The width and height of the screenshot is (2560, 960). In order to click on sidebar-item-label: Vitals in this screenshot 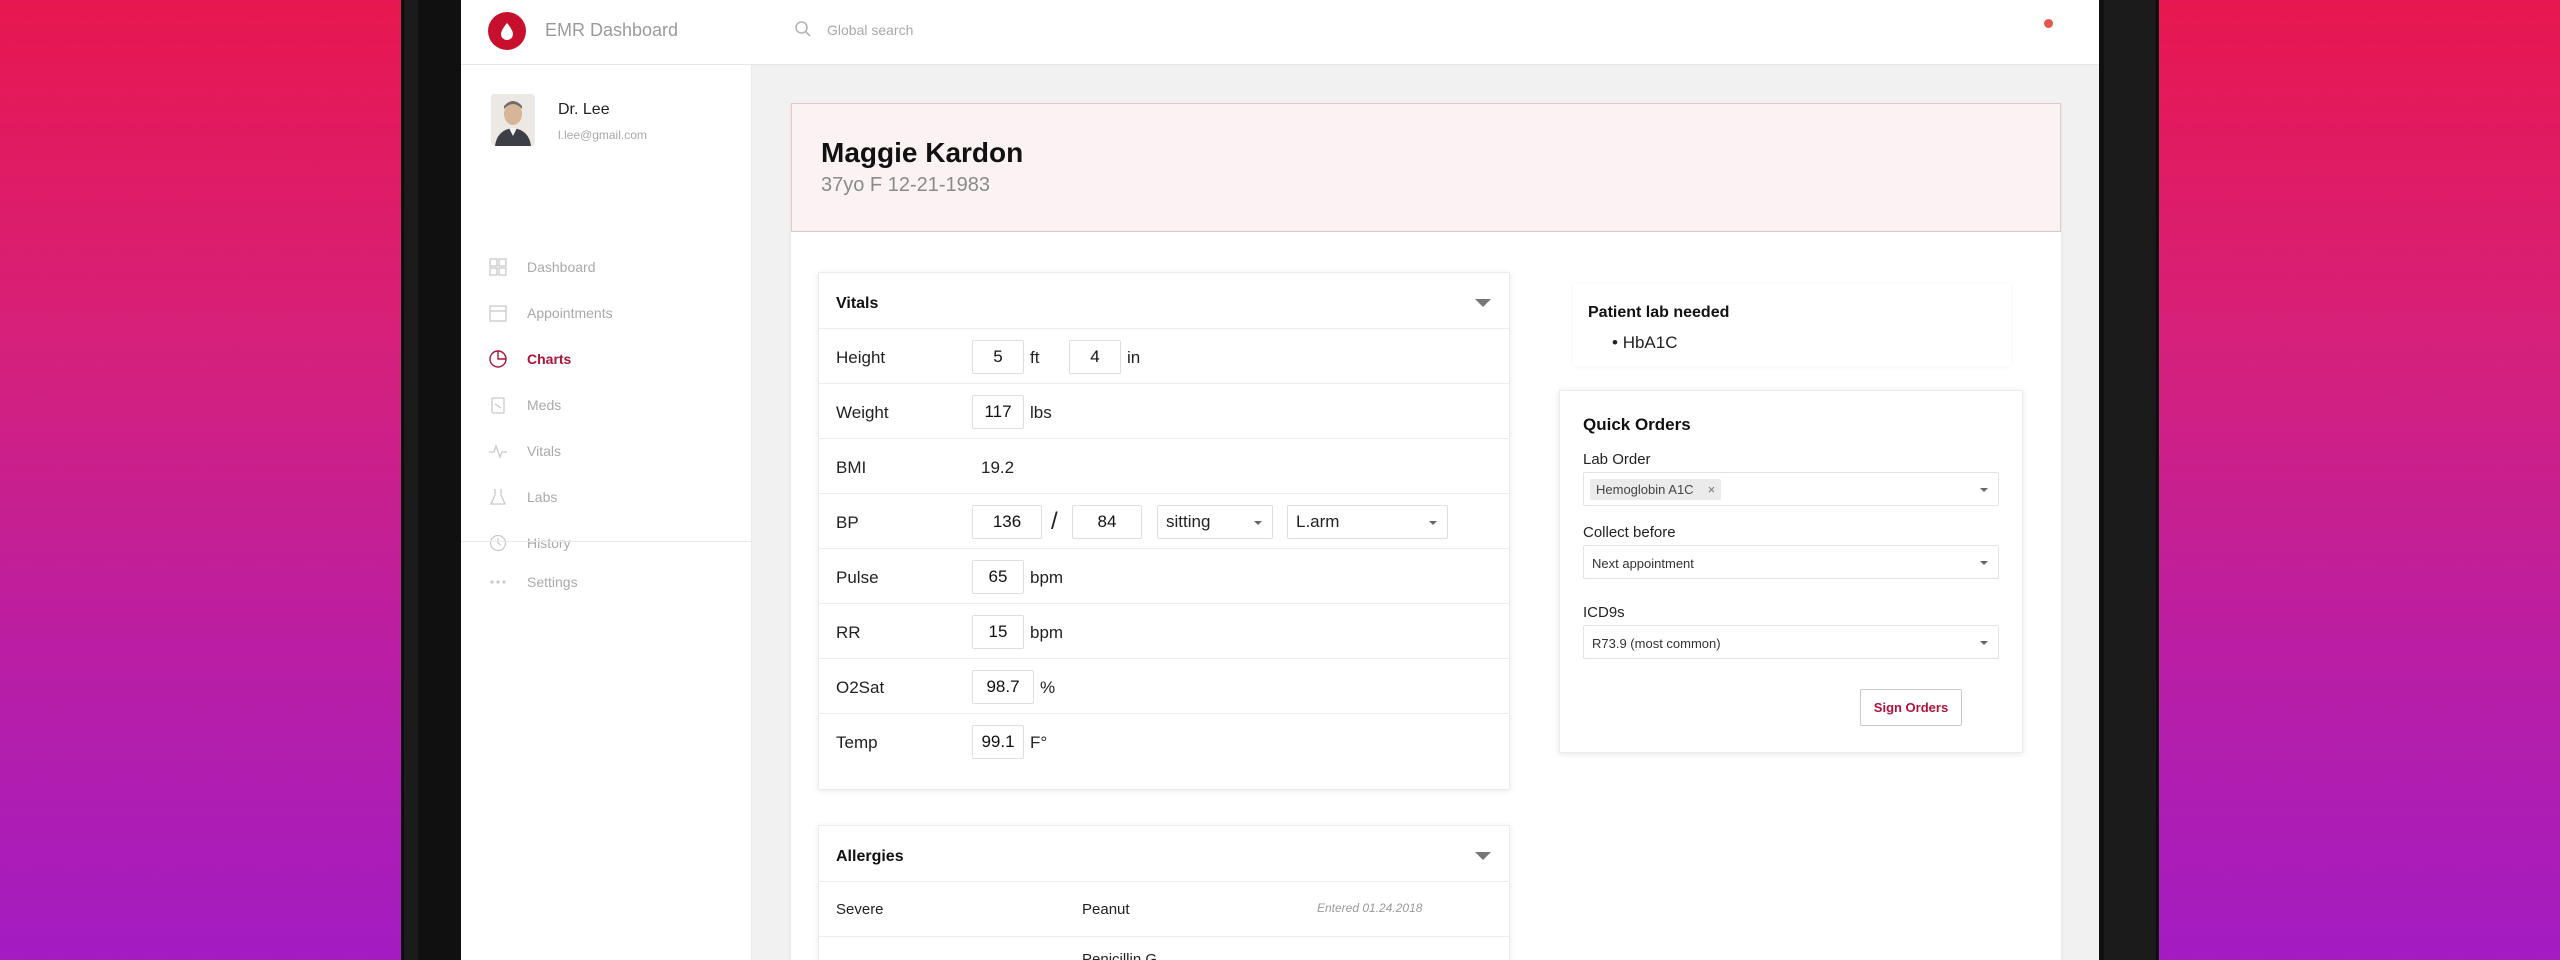, I will do `click(544, 451)`.